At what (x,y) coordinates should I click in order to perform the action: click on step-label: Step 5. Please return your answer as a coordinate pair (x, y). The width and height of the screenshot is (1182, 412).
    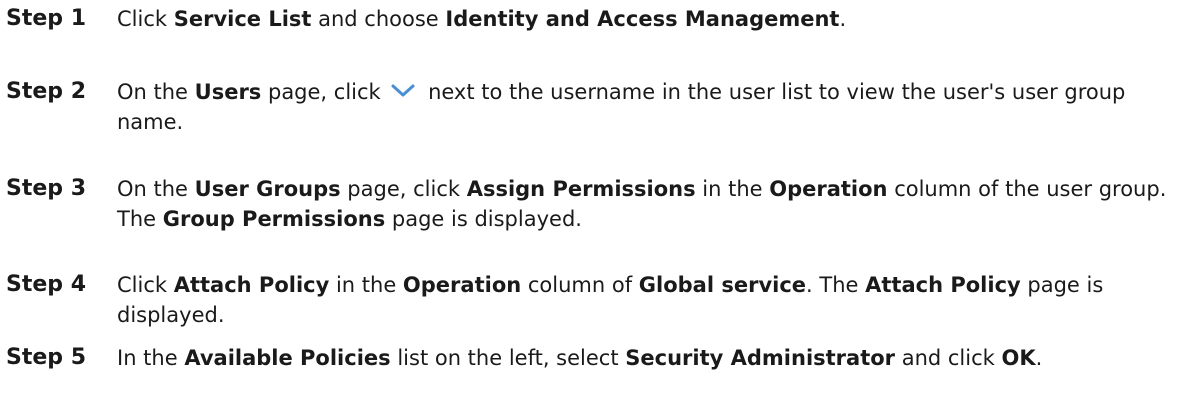
    Looking at the image, I should click on (46, 357).